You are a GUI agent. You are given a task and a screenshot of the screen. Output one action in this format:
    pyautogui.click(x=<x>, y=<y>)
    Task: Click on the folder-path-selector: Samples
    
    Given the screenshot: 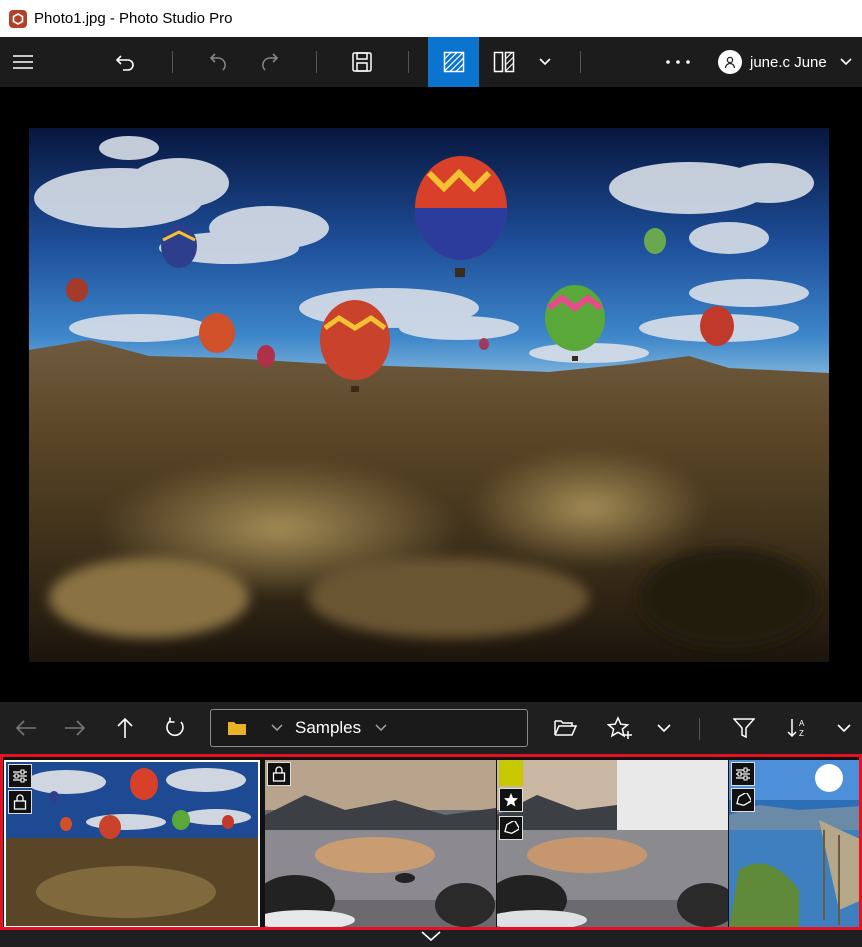 What is the action you would take?
    pyautogui.click(x=369, y=728)
    